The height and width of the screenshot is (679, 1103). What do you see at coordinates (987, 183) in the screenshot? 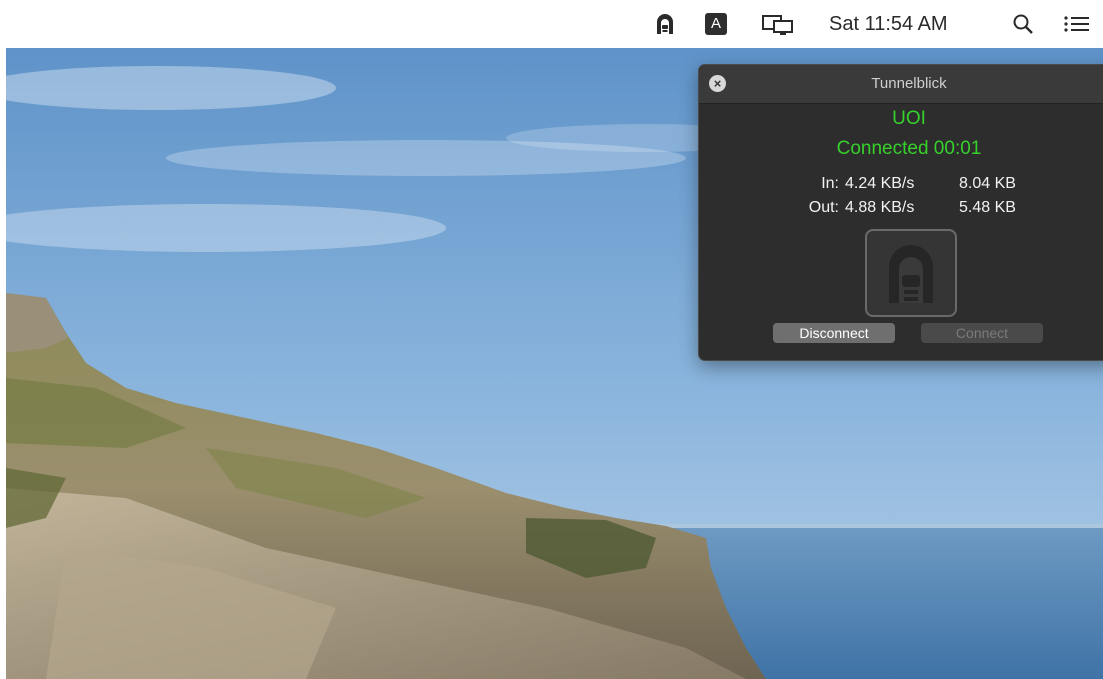
I see `incoming-total: 8.04 KB` at bounding box center [987, 183].